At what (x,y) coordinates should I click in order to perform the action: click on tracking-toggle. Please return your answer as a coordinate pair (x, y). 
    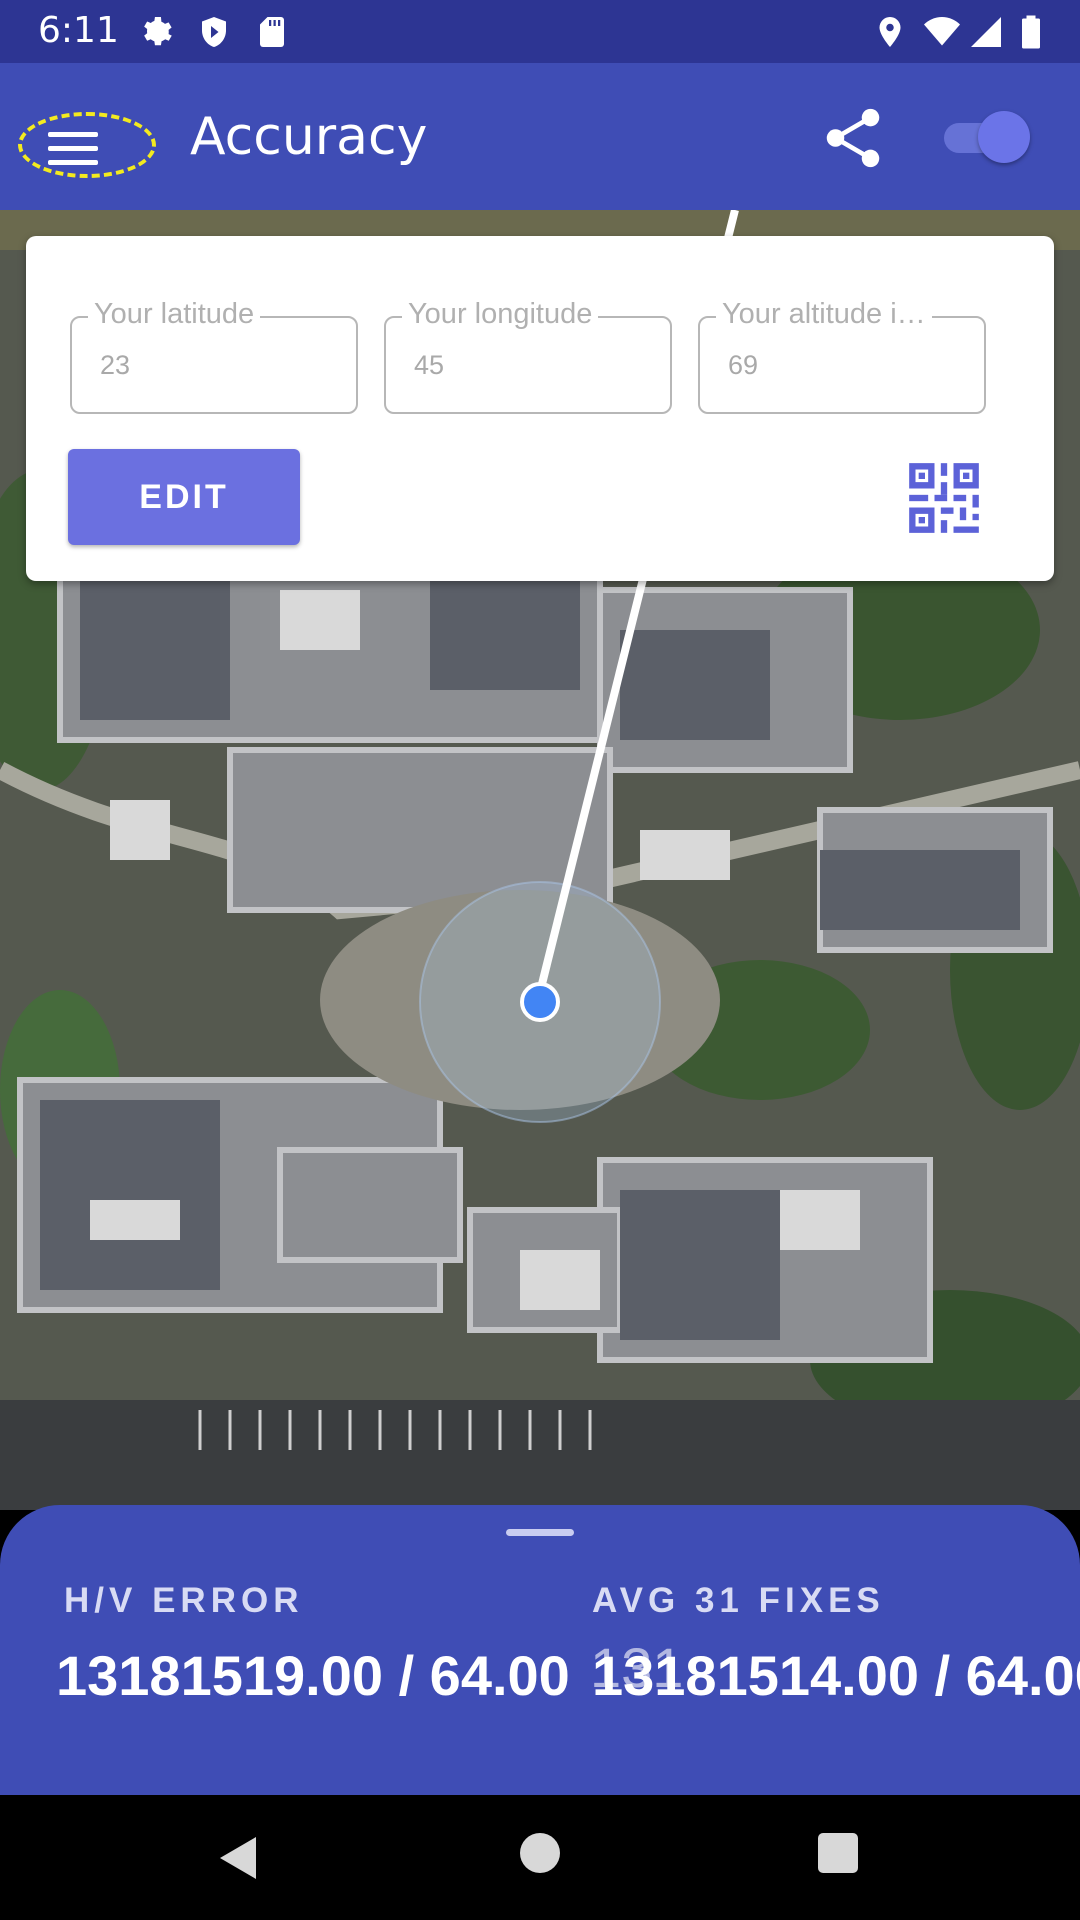
    Looking at the image, I should click on (987, 137).